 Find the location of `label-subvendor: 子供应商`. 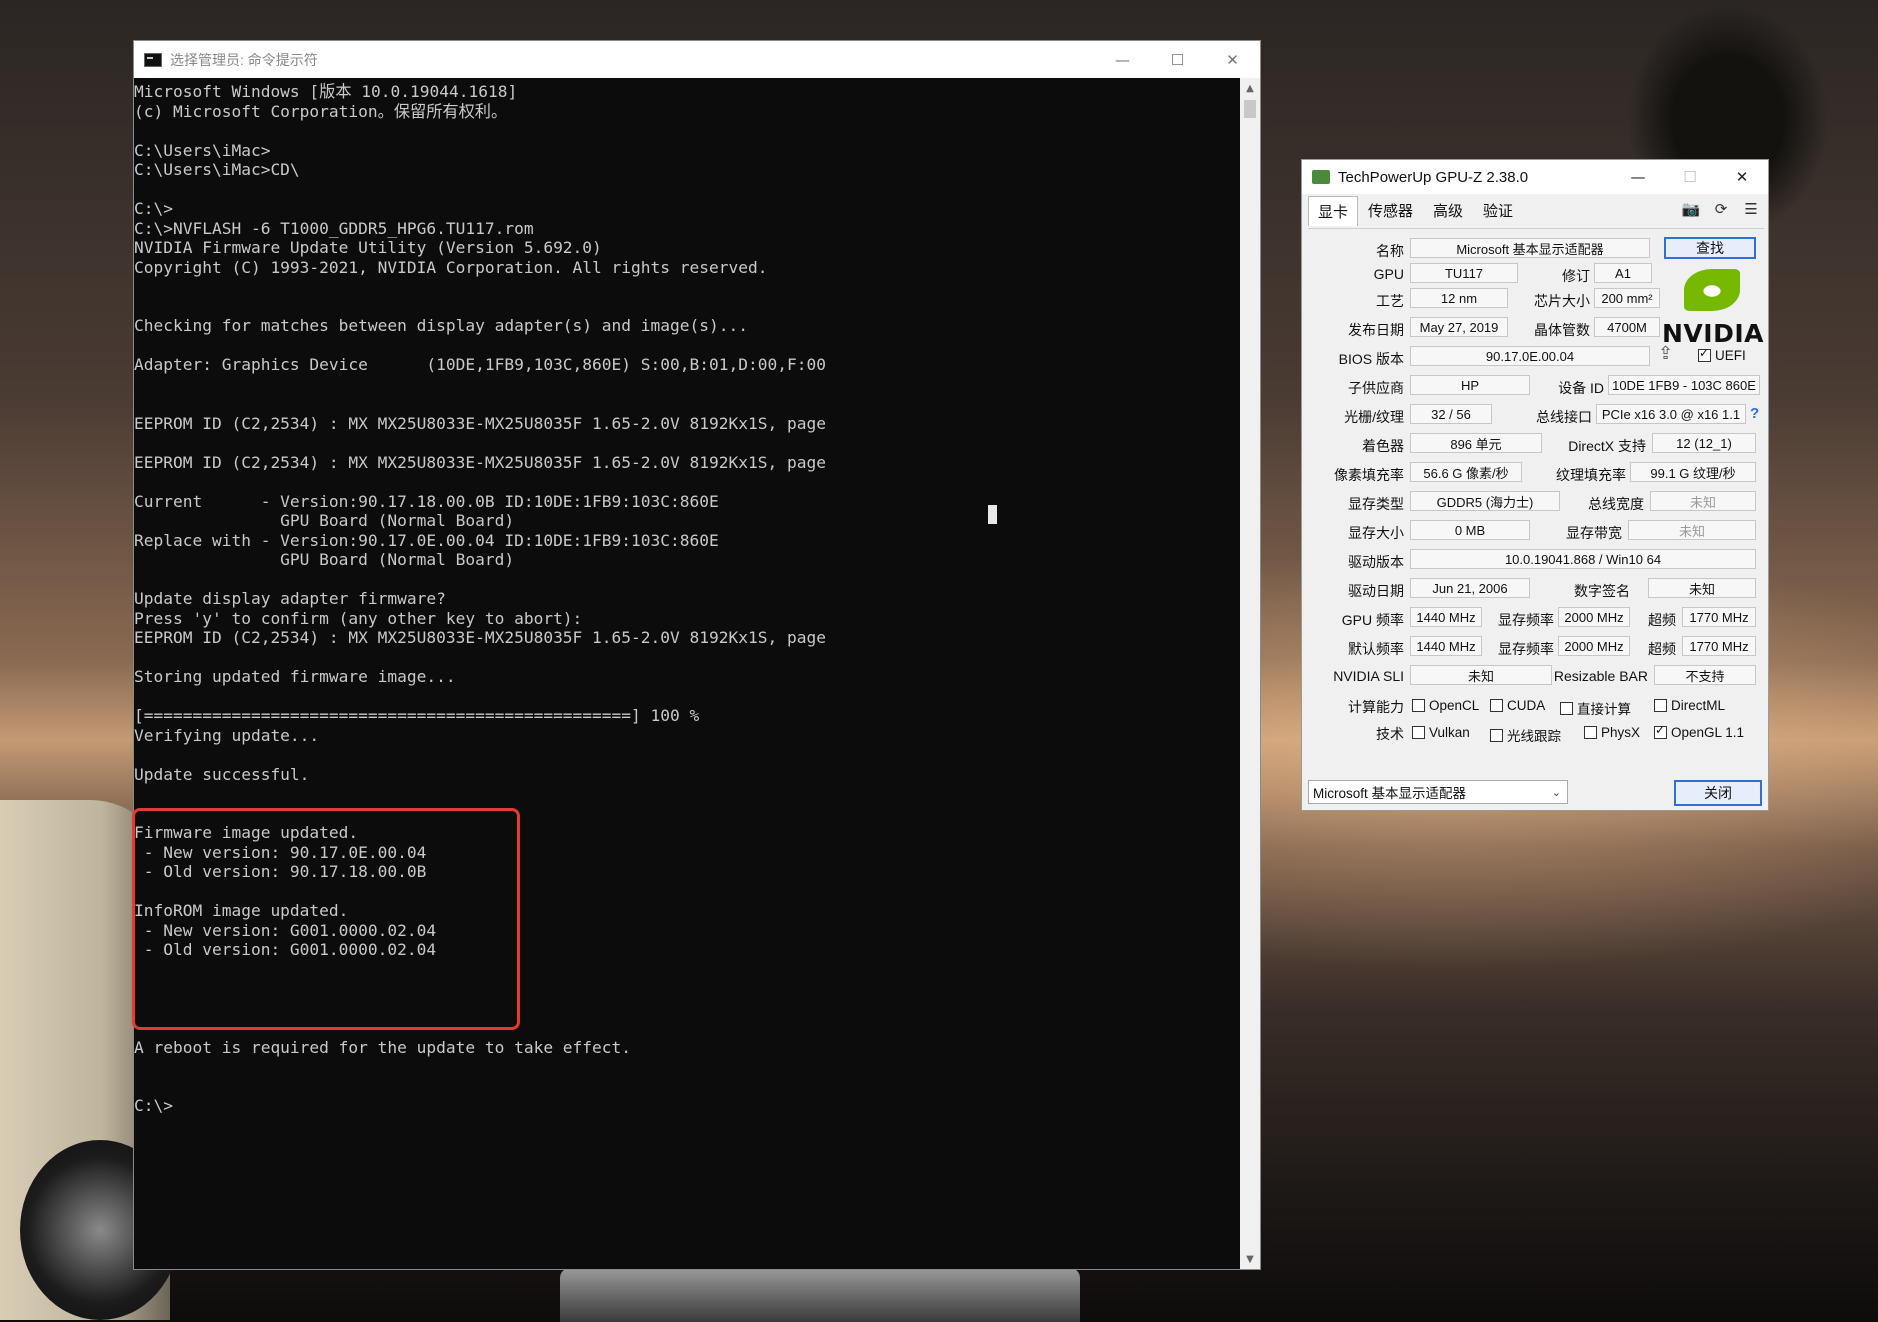

label-subvendor: 子供应商 is located at coordinates (1376, 388).